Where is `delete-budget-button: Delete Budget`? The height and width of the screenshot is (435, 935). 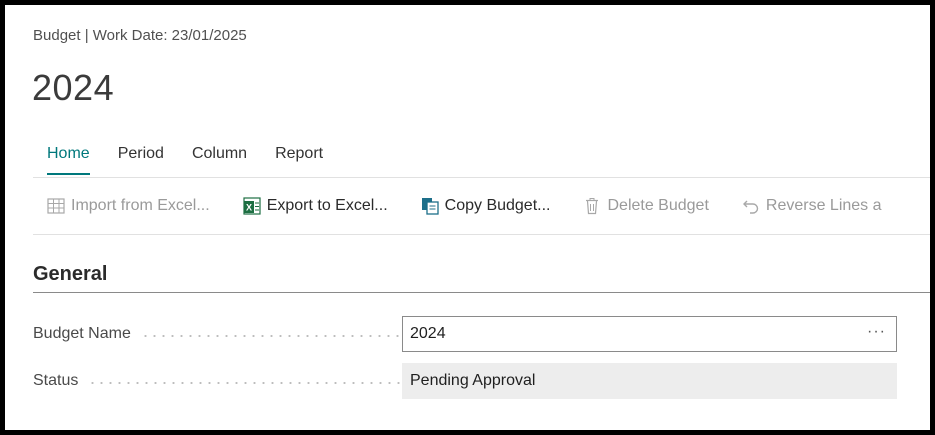
delete-budget-button: Delete Budget is located at coordinates (646, 206).